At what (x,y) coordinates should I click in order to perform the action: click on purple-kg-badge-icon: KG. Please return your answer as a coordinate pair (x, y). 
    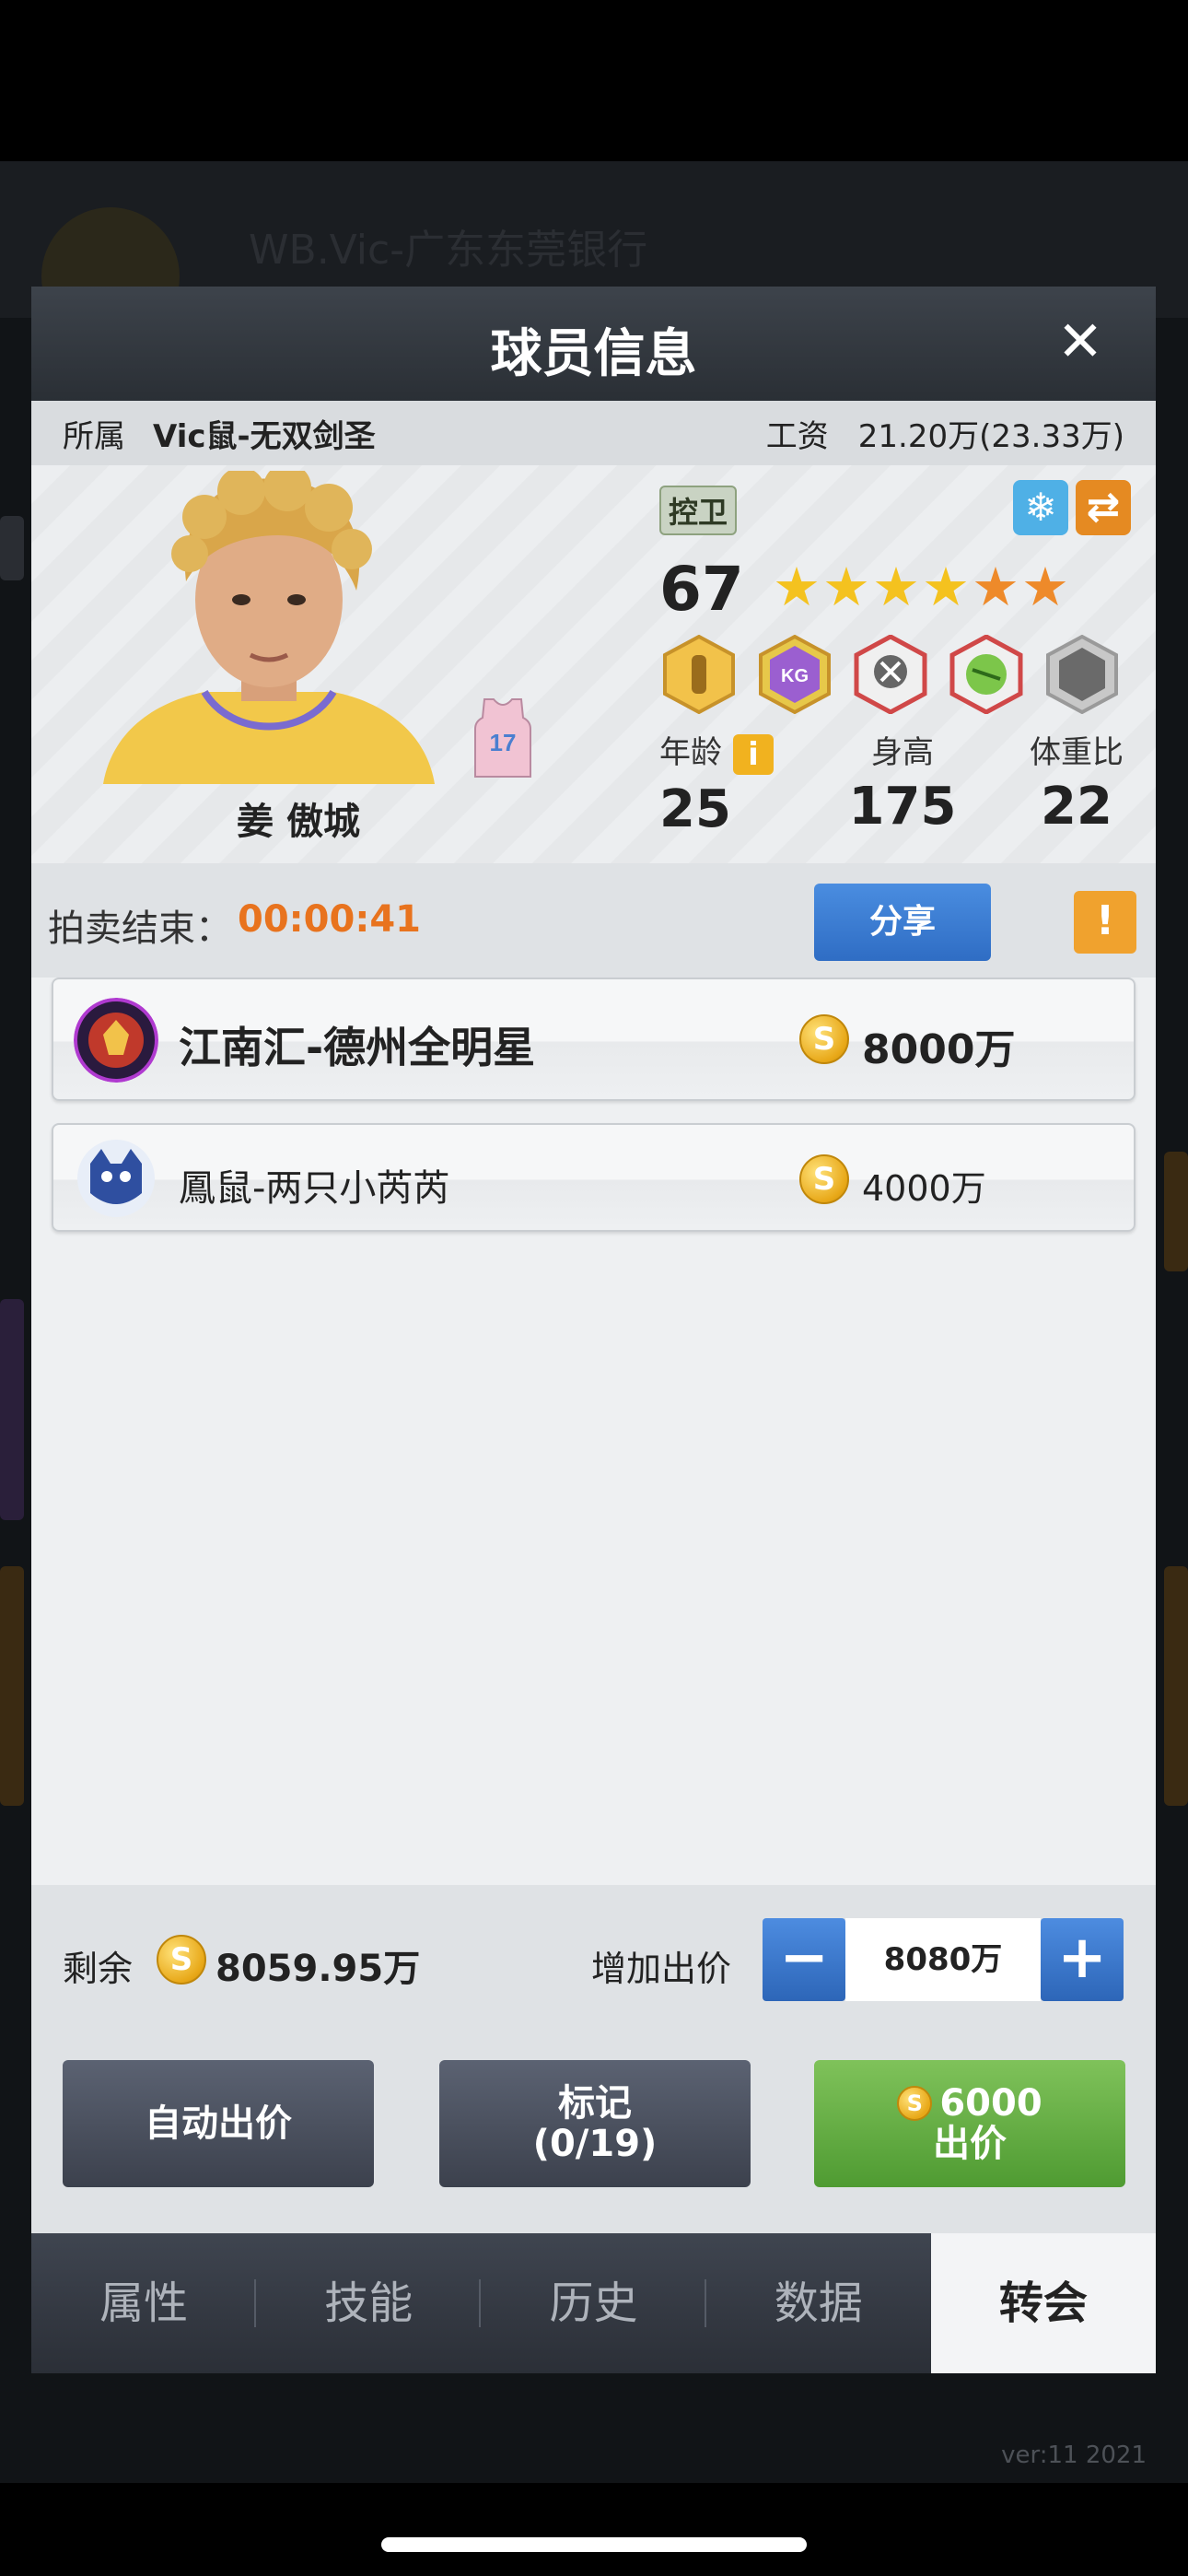
    Looking at the image, I should click on (794, 674).